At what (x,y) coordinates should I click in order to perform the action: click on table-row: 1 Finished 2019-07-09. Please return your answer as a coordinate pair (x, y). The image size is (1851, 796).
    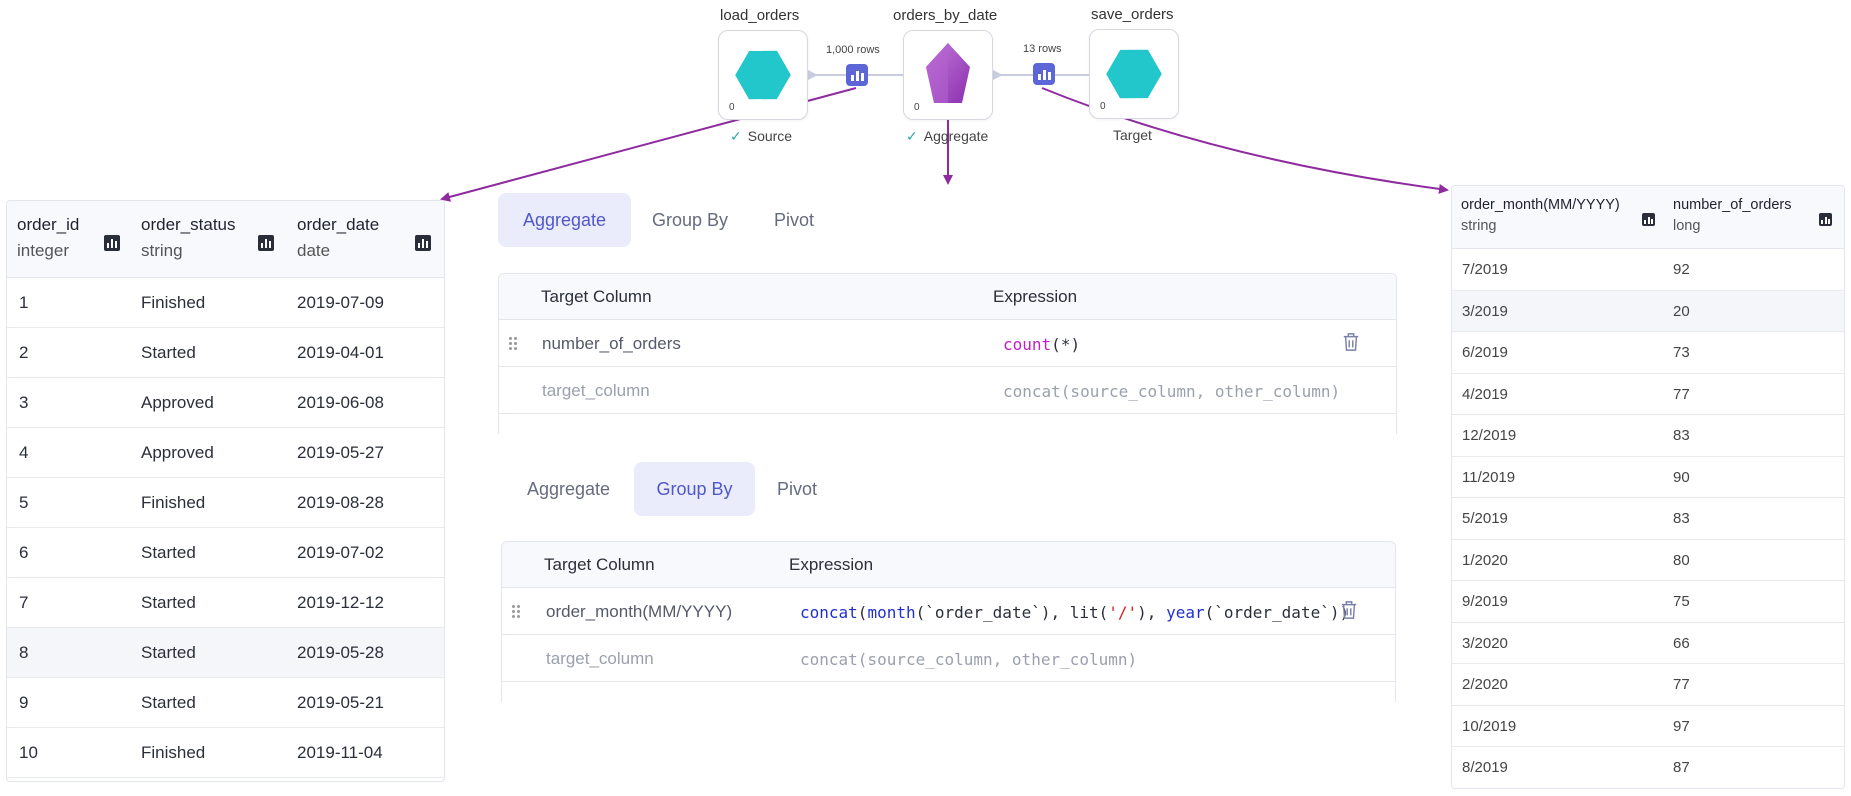
    Looking at the image, I should click on (225, 303).